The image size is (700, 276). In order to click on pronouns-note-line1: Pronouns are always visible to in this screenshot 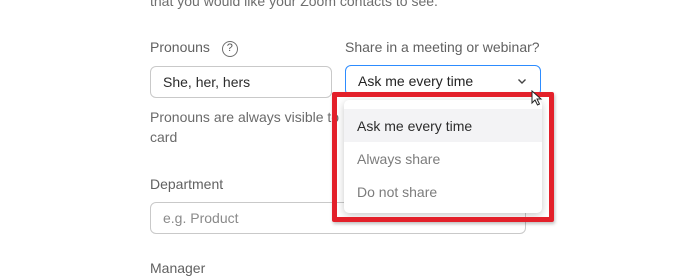, I will do `click(245, 117)`.